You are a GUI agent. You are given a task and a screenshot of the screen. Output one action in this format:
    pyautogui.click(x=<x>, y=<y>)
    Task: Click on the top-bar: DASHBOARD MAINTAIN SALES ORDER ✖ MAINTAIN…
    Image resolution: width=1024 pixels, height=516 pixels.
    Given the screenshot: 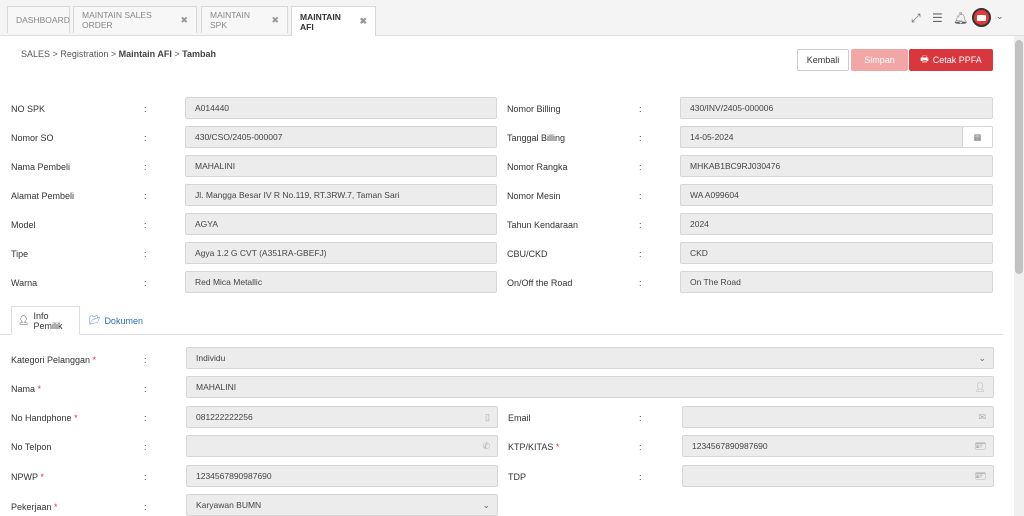 What is the action you would take?
    pyautogui.click(x=512, y=18)
    